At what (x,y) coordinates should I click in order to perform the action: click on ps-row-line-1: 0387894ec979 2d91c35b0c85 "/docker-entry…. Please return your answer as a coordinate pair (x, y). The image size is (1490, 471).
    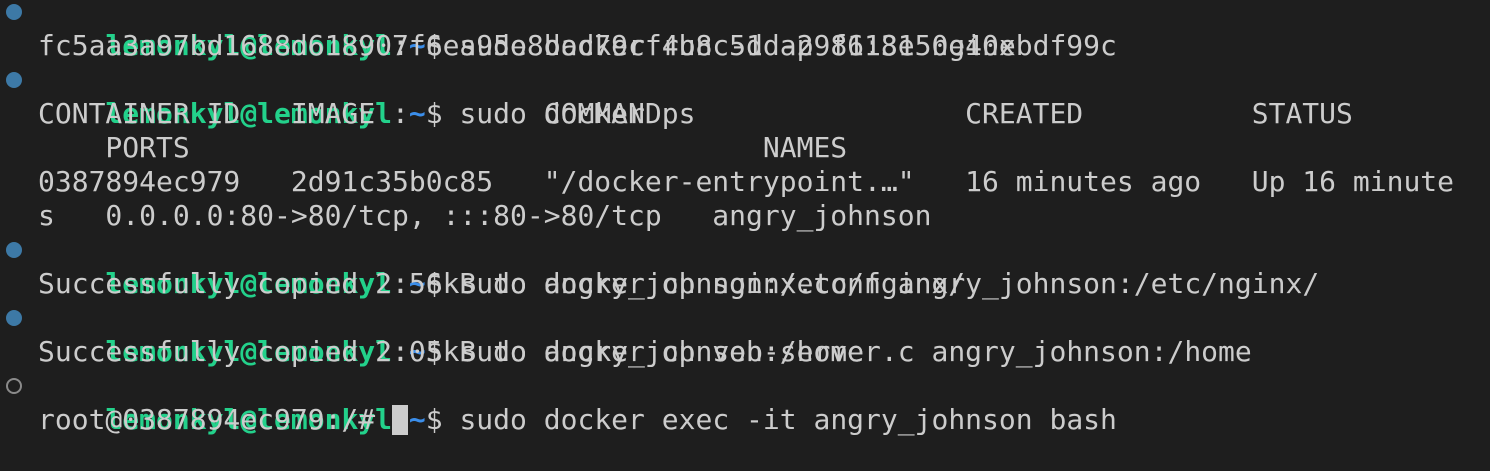
    Looking at the image, I should click on (746, 181).